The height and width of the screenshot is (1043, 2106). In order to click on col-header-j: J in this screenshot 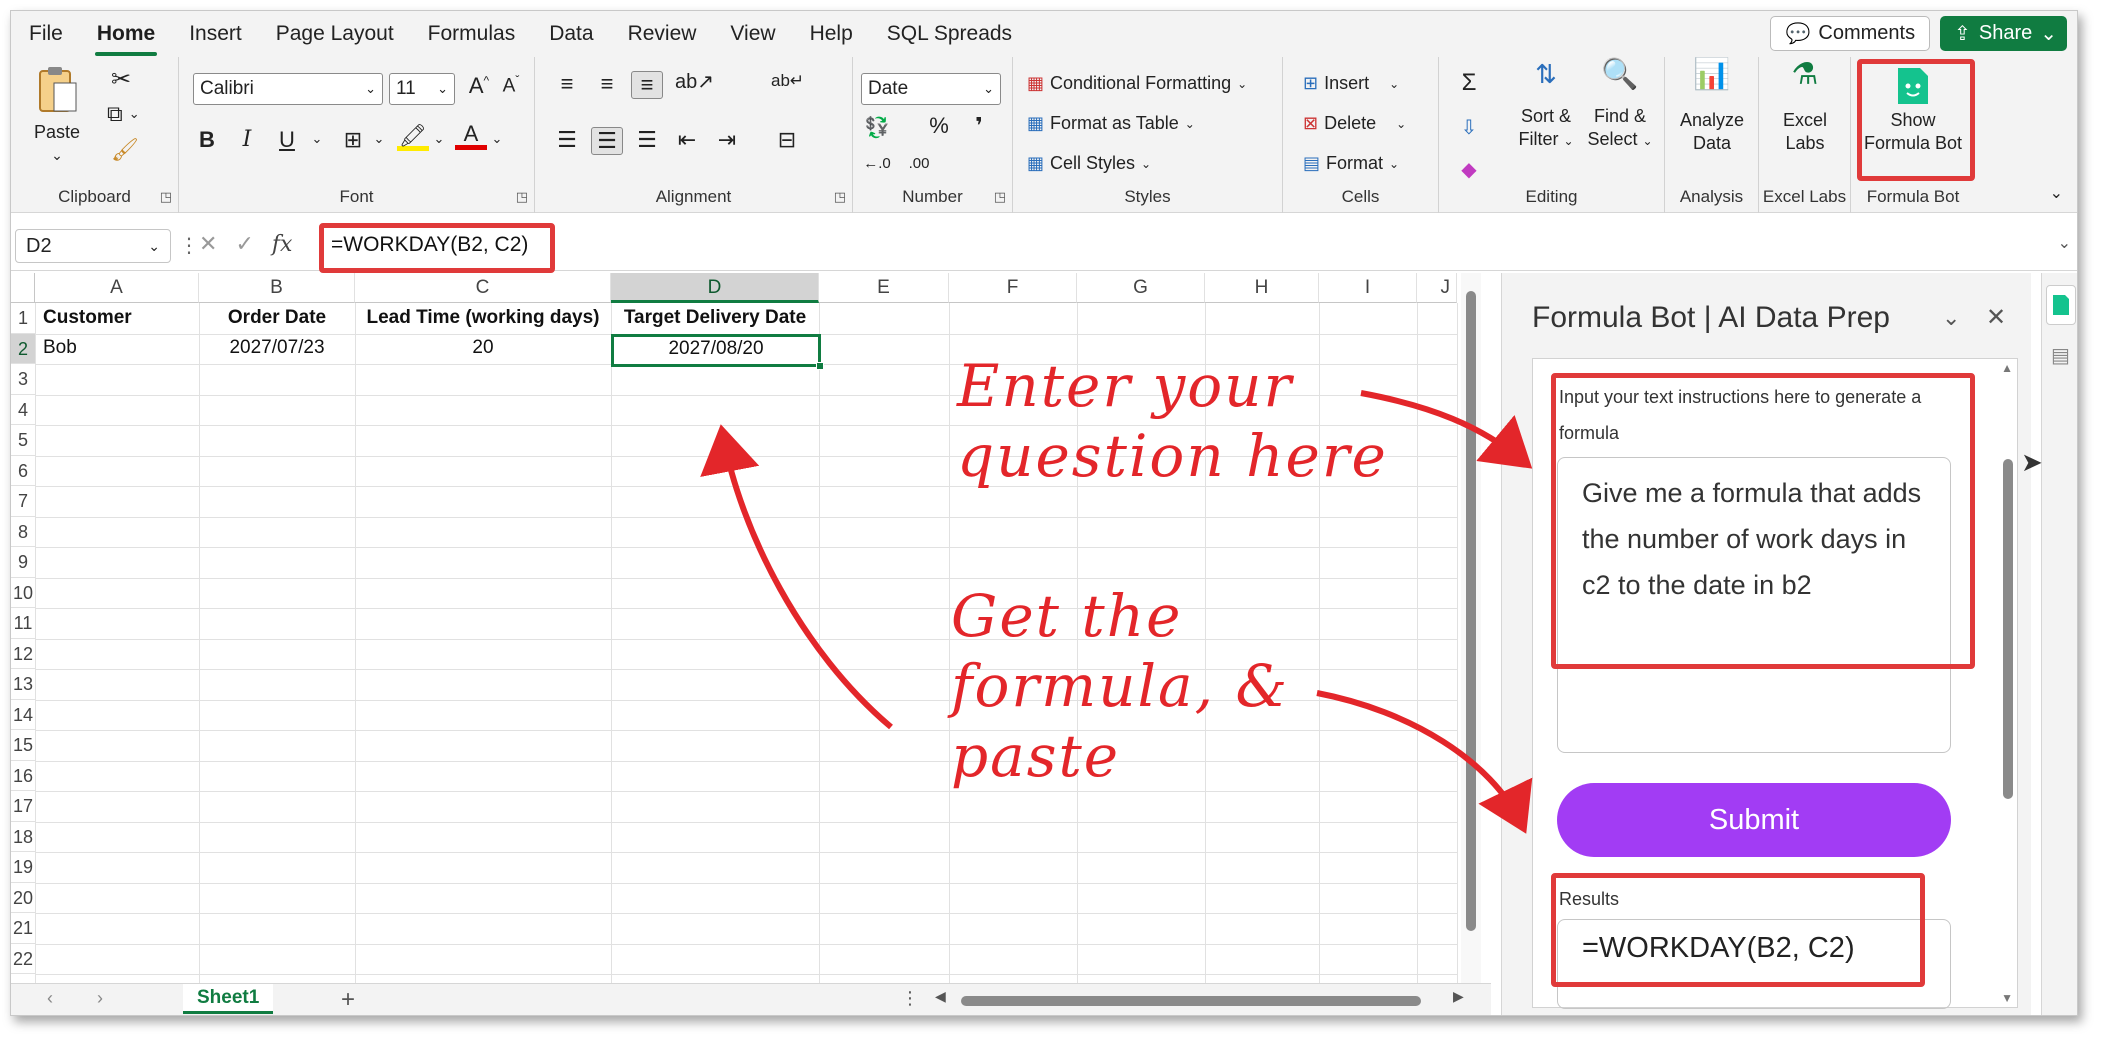, I will do `click(1437, 288)`.